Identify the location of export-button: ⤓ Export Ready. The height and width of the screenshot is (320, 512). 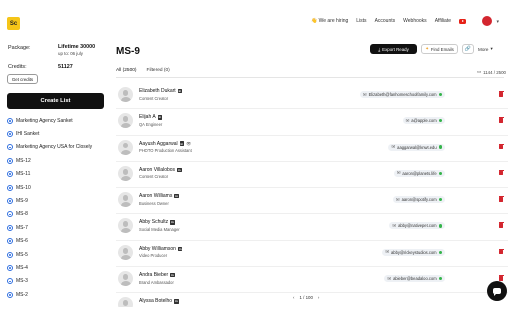
(393, 49).